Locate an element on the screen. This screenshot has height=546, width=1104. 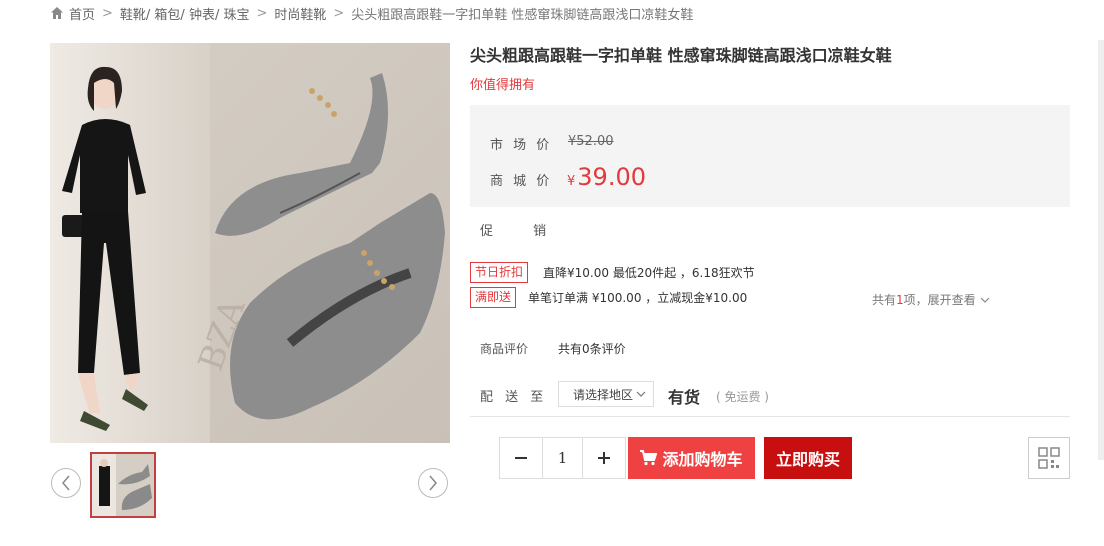
market-price: ¥52.00 is located at coordinates (591, 141).